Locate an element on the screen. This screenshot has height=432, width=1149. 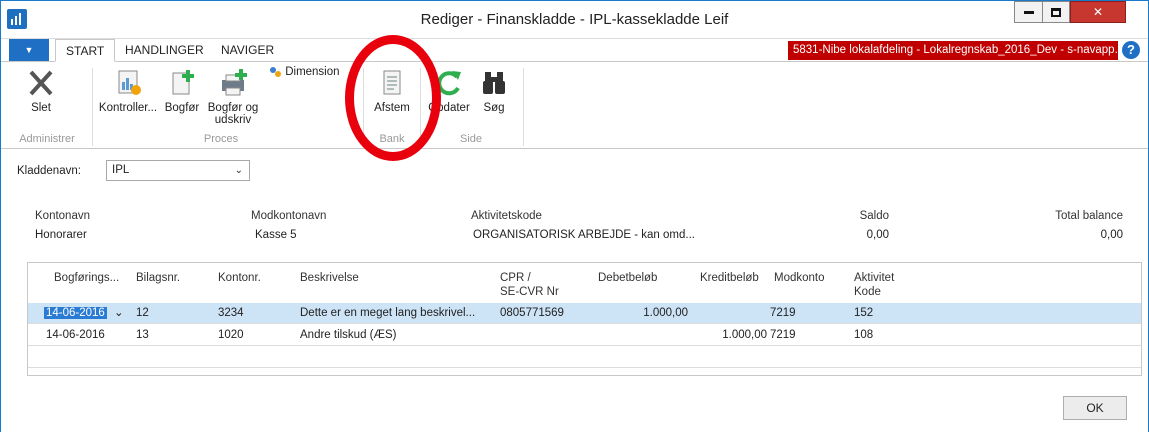
col-header-aktivitet-line1: Aktivitet is located at coordinates (874, 278).